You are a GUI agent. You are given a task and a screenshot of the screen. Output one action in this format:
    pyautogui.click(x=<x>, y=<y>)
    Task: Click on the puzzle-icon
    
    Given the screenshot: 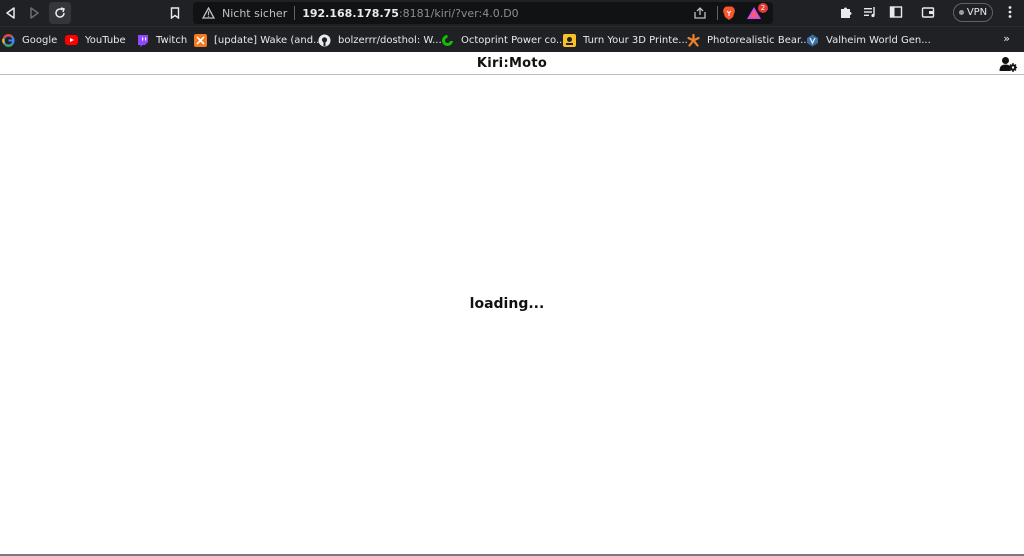 What is the action you would take?
    pyautogui.click(x=846, y=12)
    